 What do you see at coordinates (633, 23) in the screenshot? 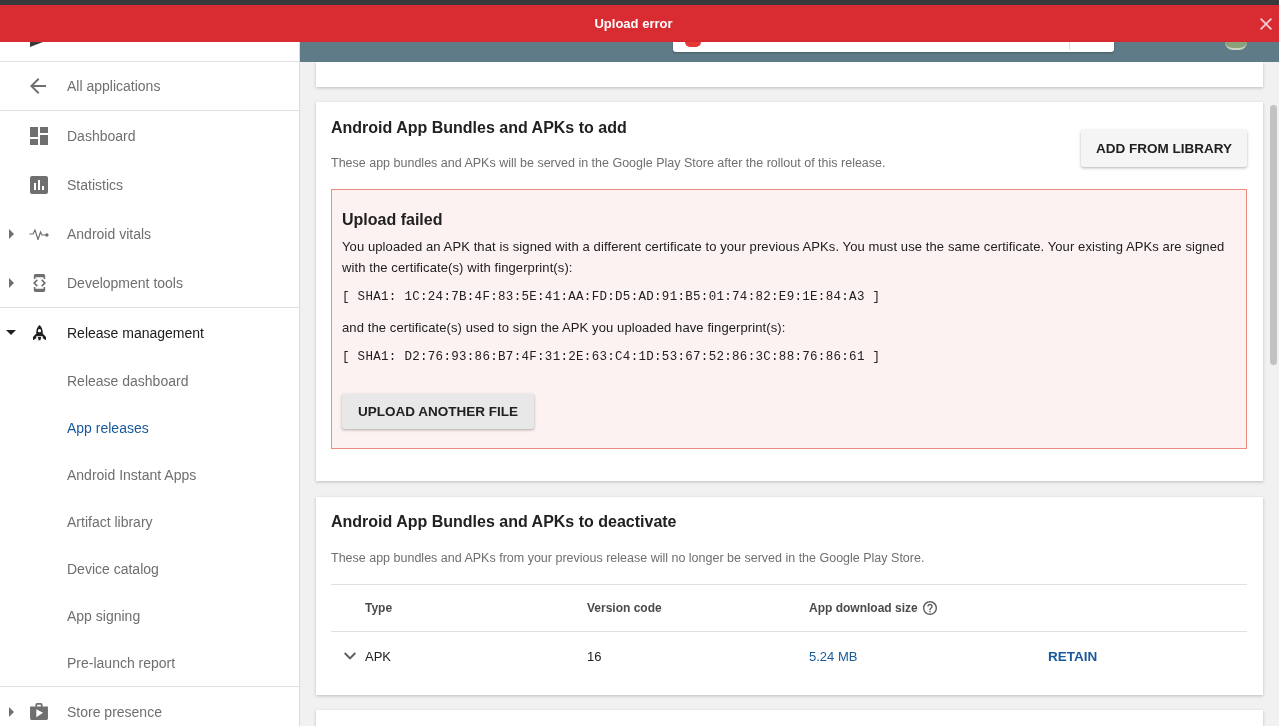
I see `banner-title: Upload error` at bounding box center [633, 23].